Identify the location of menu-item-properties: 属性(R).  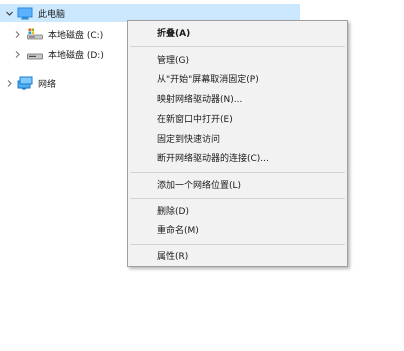
(237, 257).